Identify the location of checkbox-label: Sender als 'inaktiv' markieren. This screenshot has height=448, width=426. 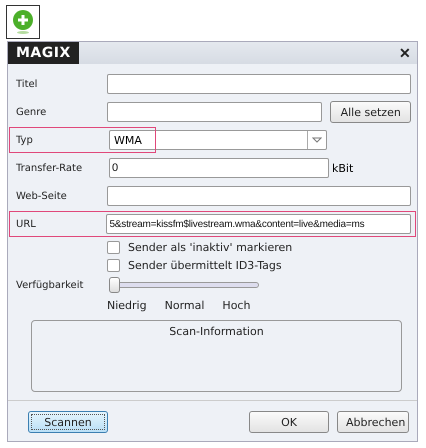
(210, 247).